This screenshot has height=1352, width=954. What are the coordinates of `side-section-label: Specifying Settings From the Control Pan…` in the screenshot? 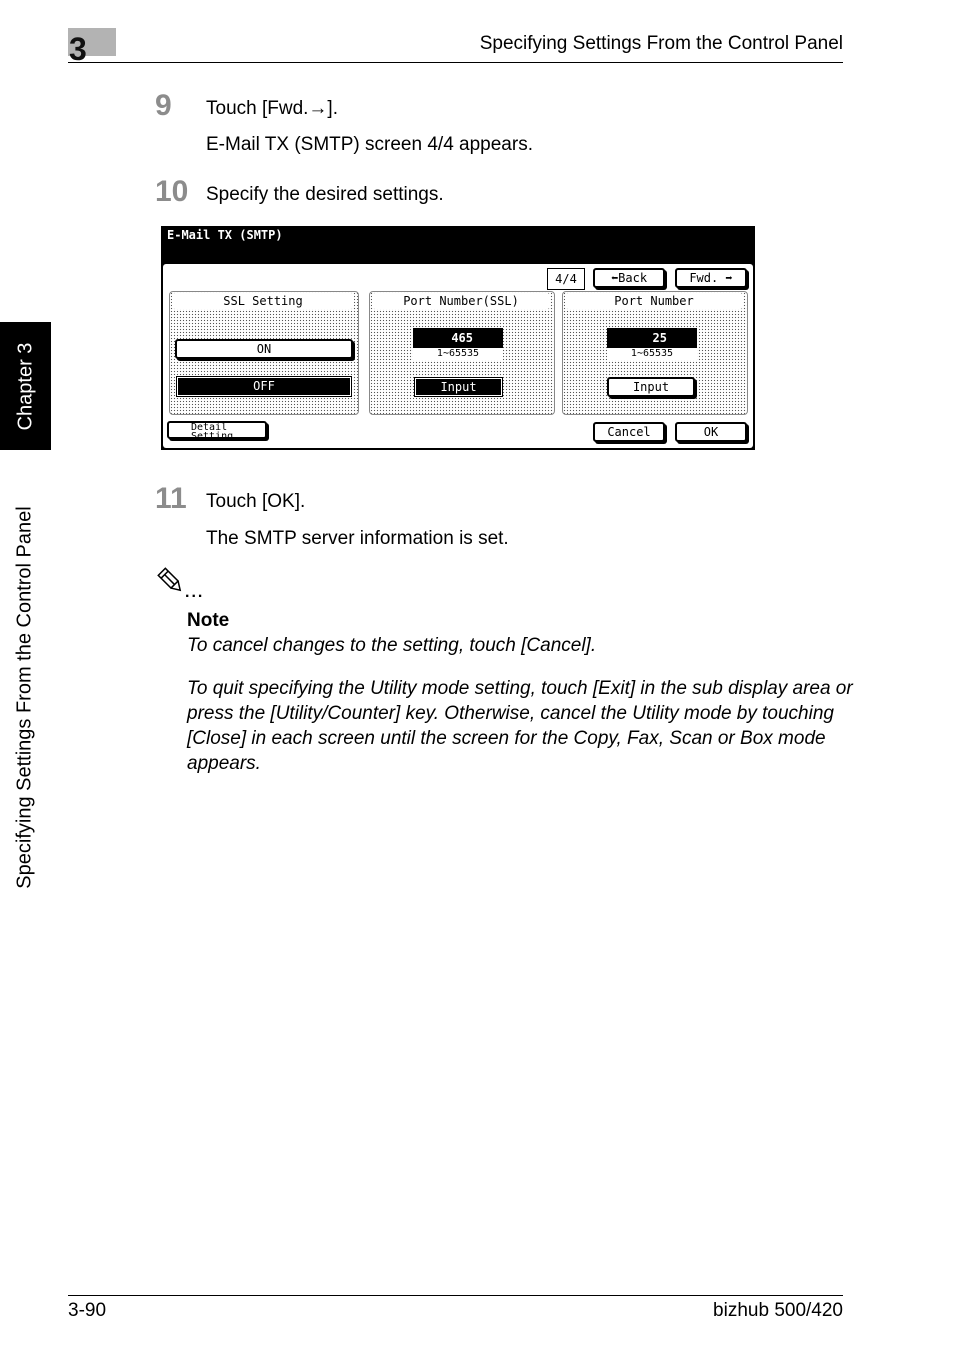 It's located at (25, 697).